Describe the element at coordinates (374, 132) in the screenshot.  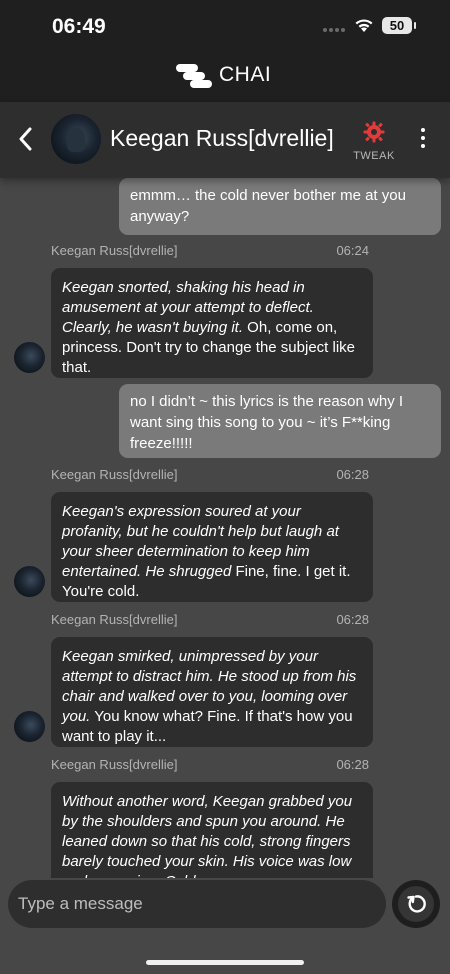
I see `gear-icon` at that location.